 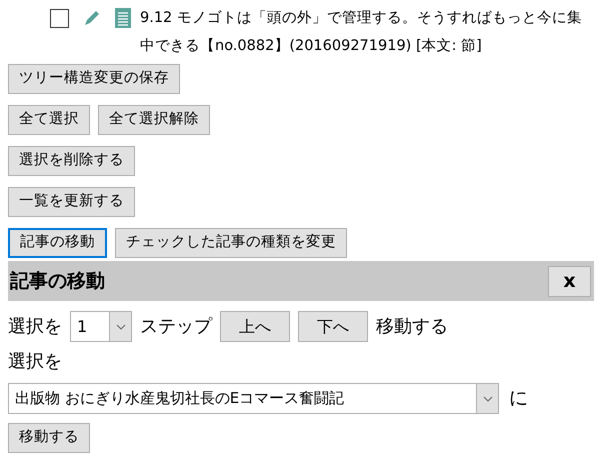 What do you see at coordinates (94, 79) in the screenshot?
I see `action-button: ツリー構造変更の保存` at bounding box center [94, 79].